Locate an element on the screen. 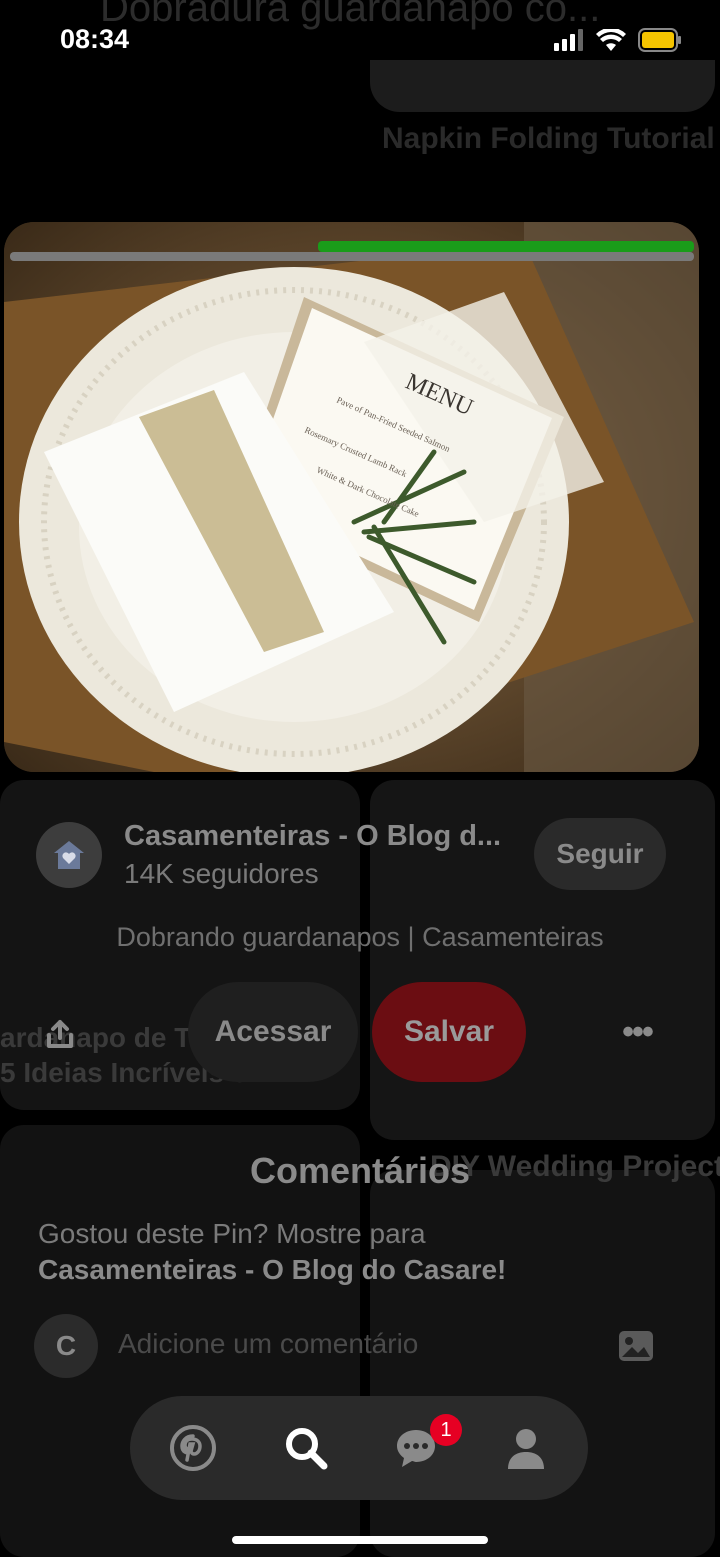 The width and height of the screenshot is (720, 1557). comment-user-avatar: C is located at coordinates (66, 1346).